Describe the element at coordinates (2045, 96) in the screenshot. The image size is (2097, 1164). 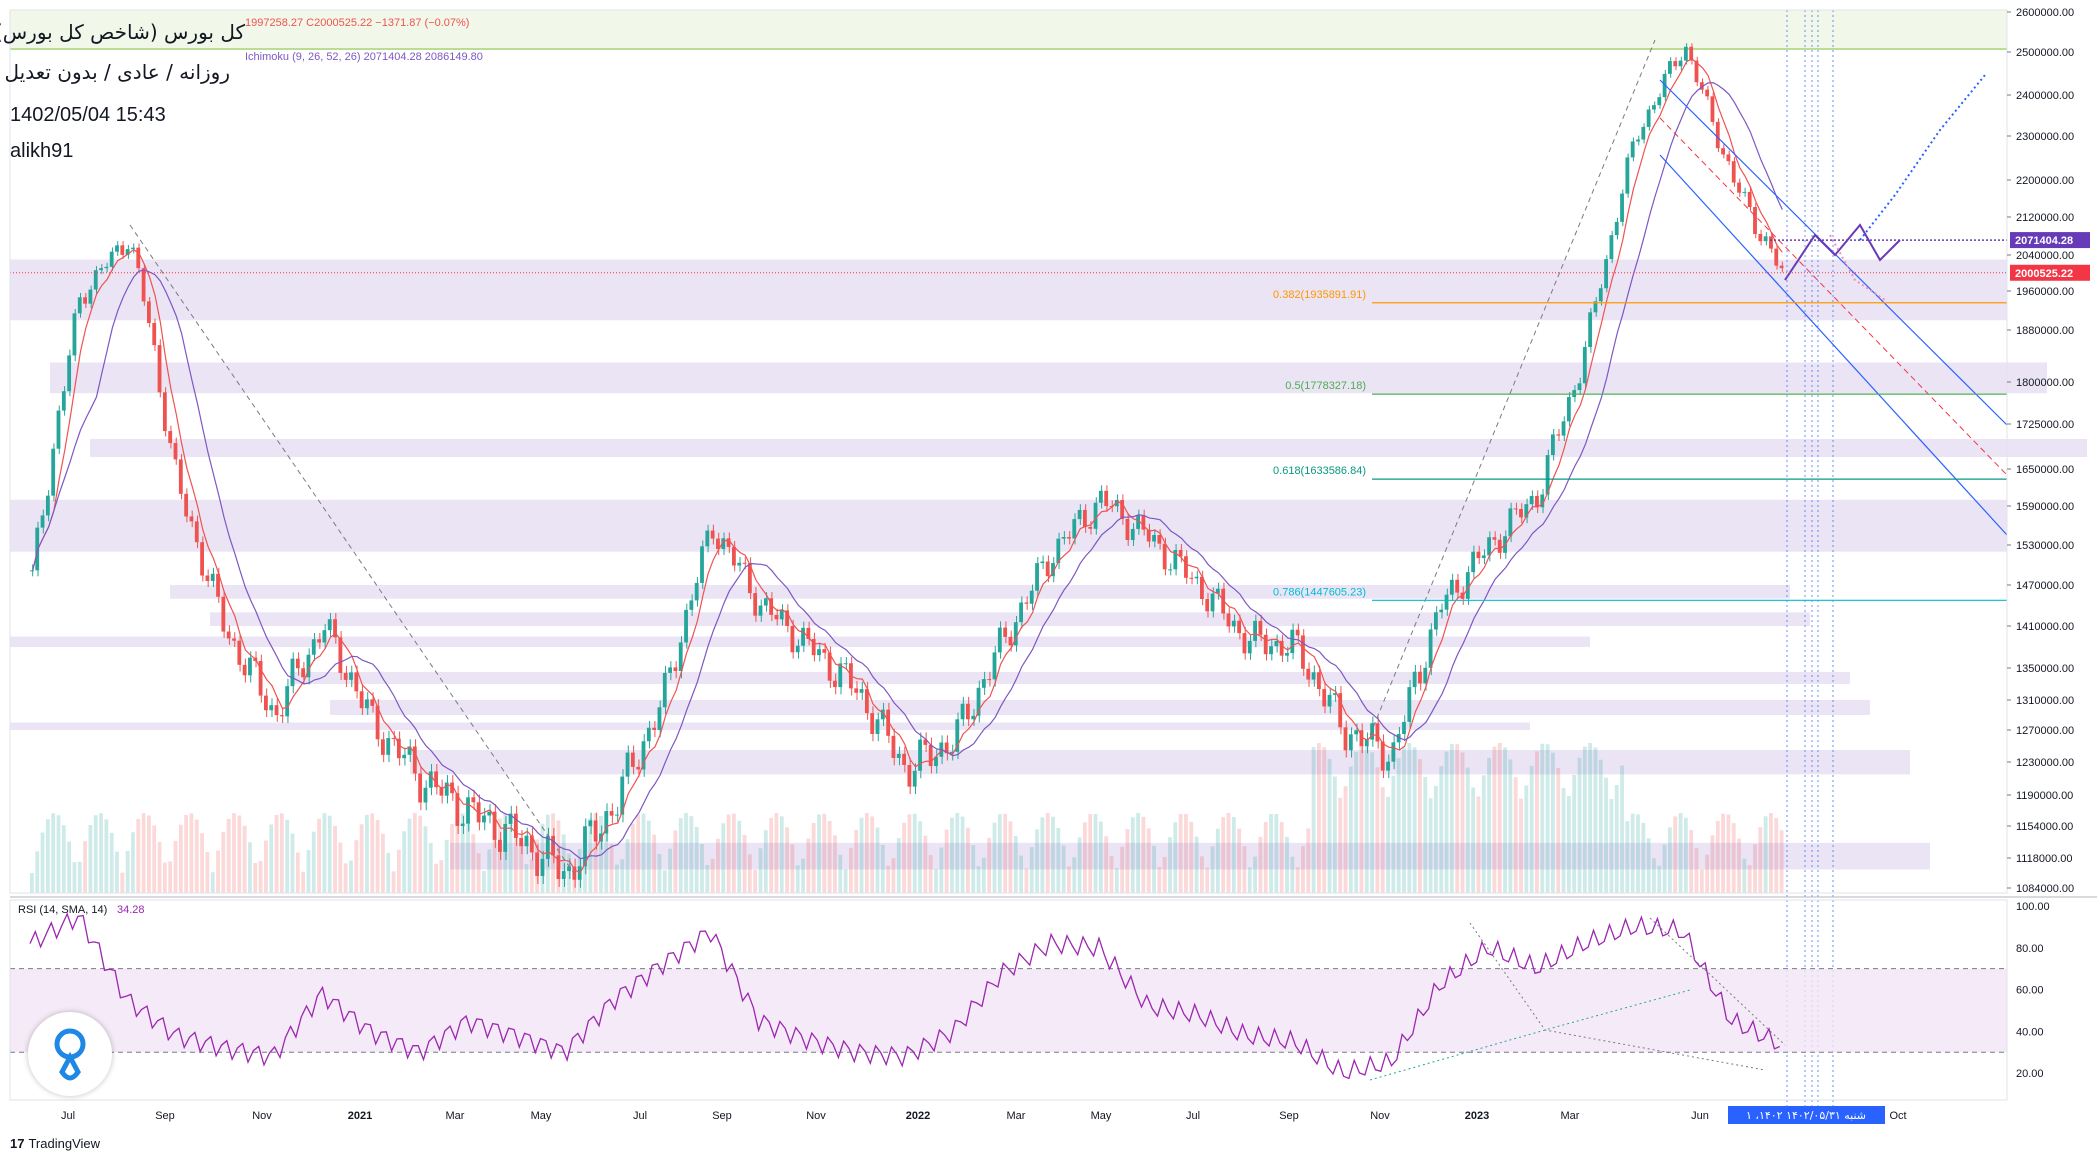
I see `price-tick-label: 2400000.00` at that location.